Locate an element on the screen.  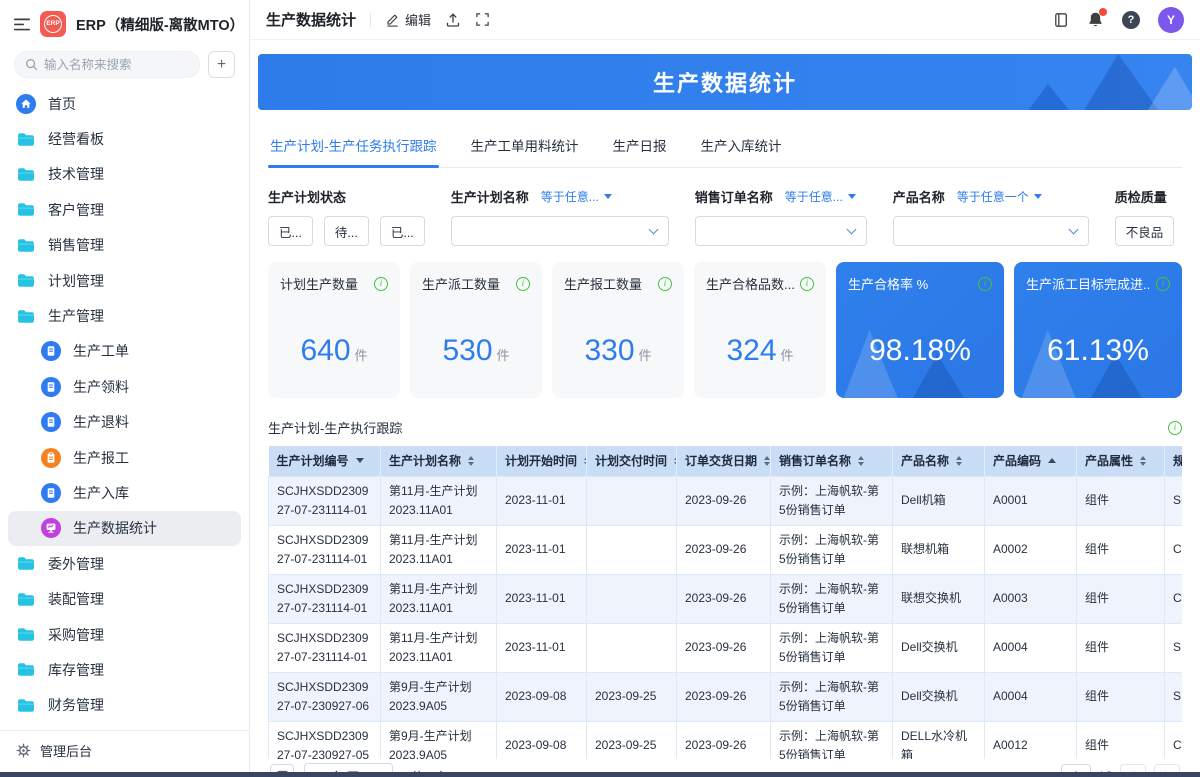
column-header: 规格 is located at coordinates (1173, 461).